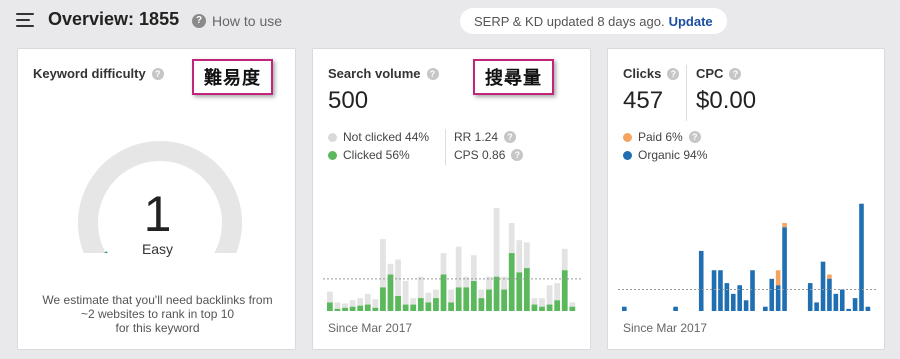 The height and width of the screenshot is (359, 900). I want to click on how-to-use-label: How to use, so click(247, 21).